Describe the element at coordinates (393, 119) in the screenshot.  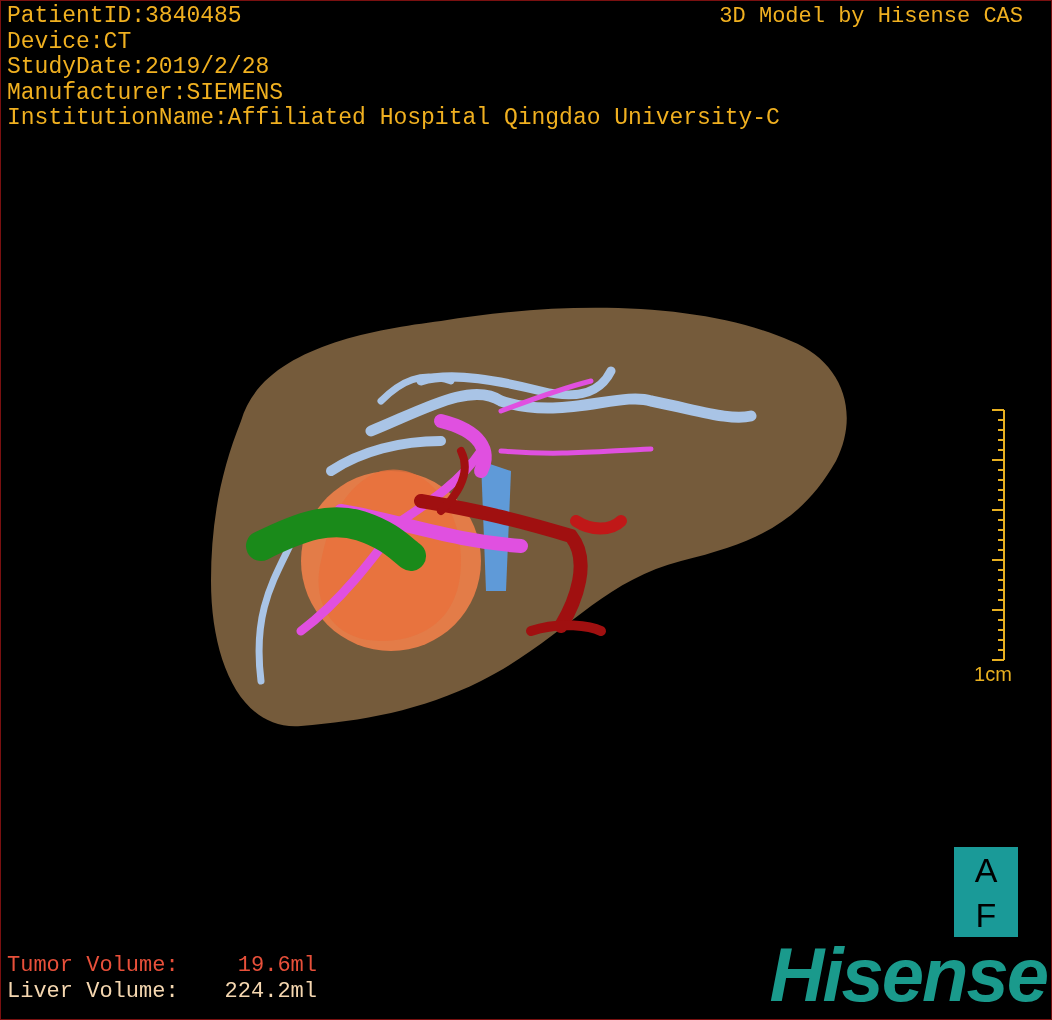
I see `study-info-text: InstitutionName:Affiliated Hospital Qingdao University-C` at that location.